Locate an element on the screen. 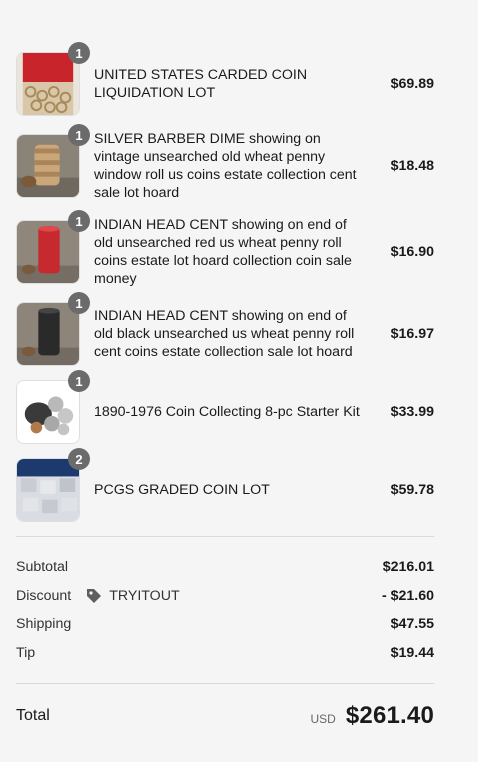 The width and height of the screenshot is (478, 762). discount-label-group: Discount TRYITOUT is located at coordinates (98, 596).